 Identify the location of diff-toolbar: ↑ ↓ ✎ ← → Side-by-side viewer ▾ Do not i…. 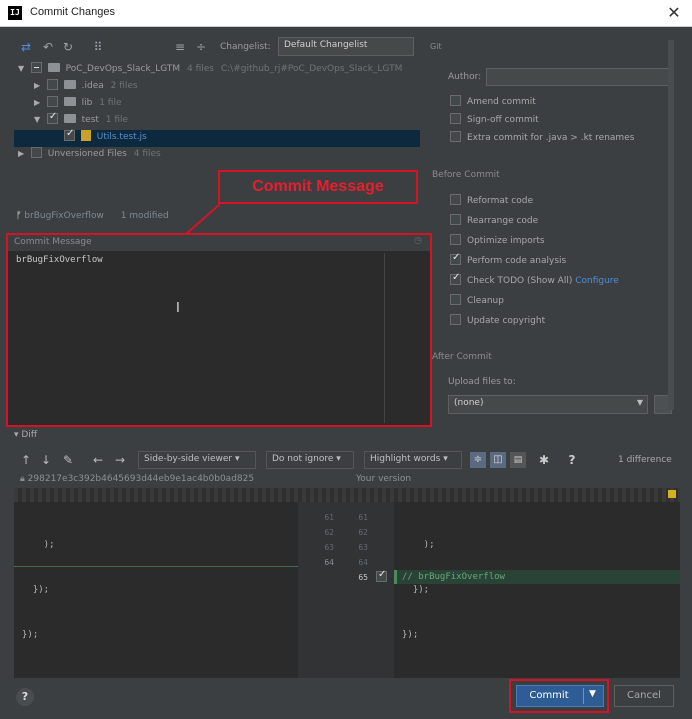
(349, 461).